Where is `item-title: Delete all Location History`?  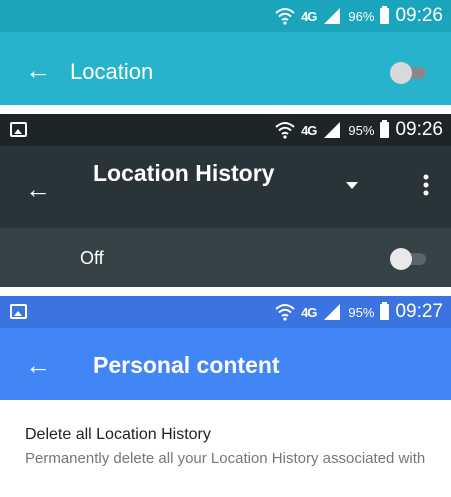
item-title: Delete all Location History is located at coordinates (118, 434).